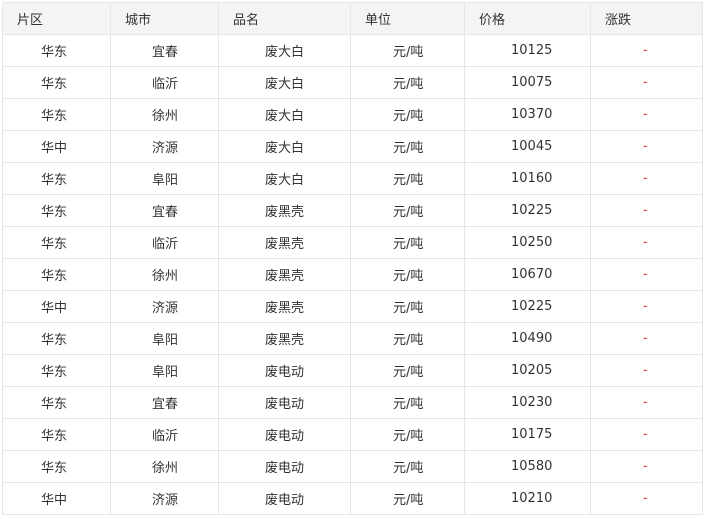 The image size is (706, 519). I want to click on cell-price: 10490, so click(527, 338).